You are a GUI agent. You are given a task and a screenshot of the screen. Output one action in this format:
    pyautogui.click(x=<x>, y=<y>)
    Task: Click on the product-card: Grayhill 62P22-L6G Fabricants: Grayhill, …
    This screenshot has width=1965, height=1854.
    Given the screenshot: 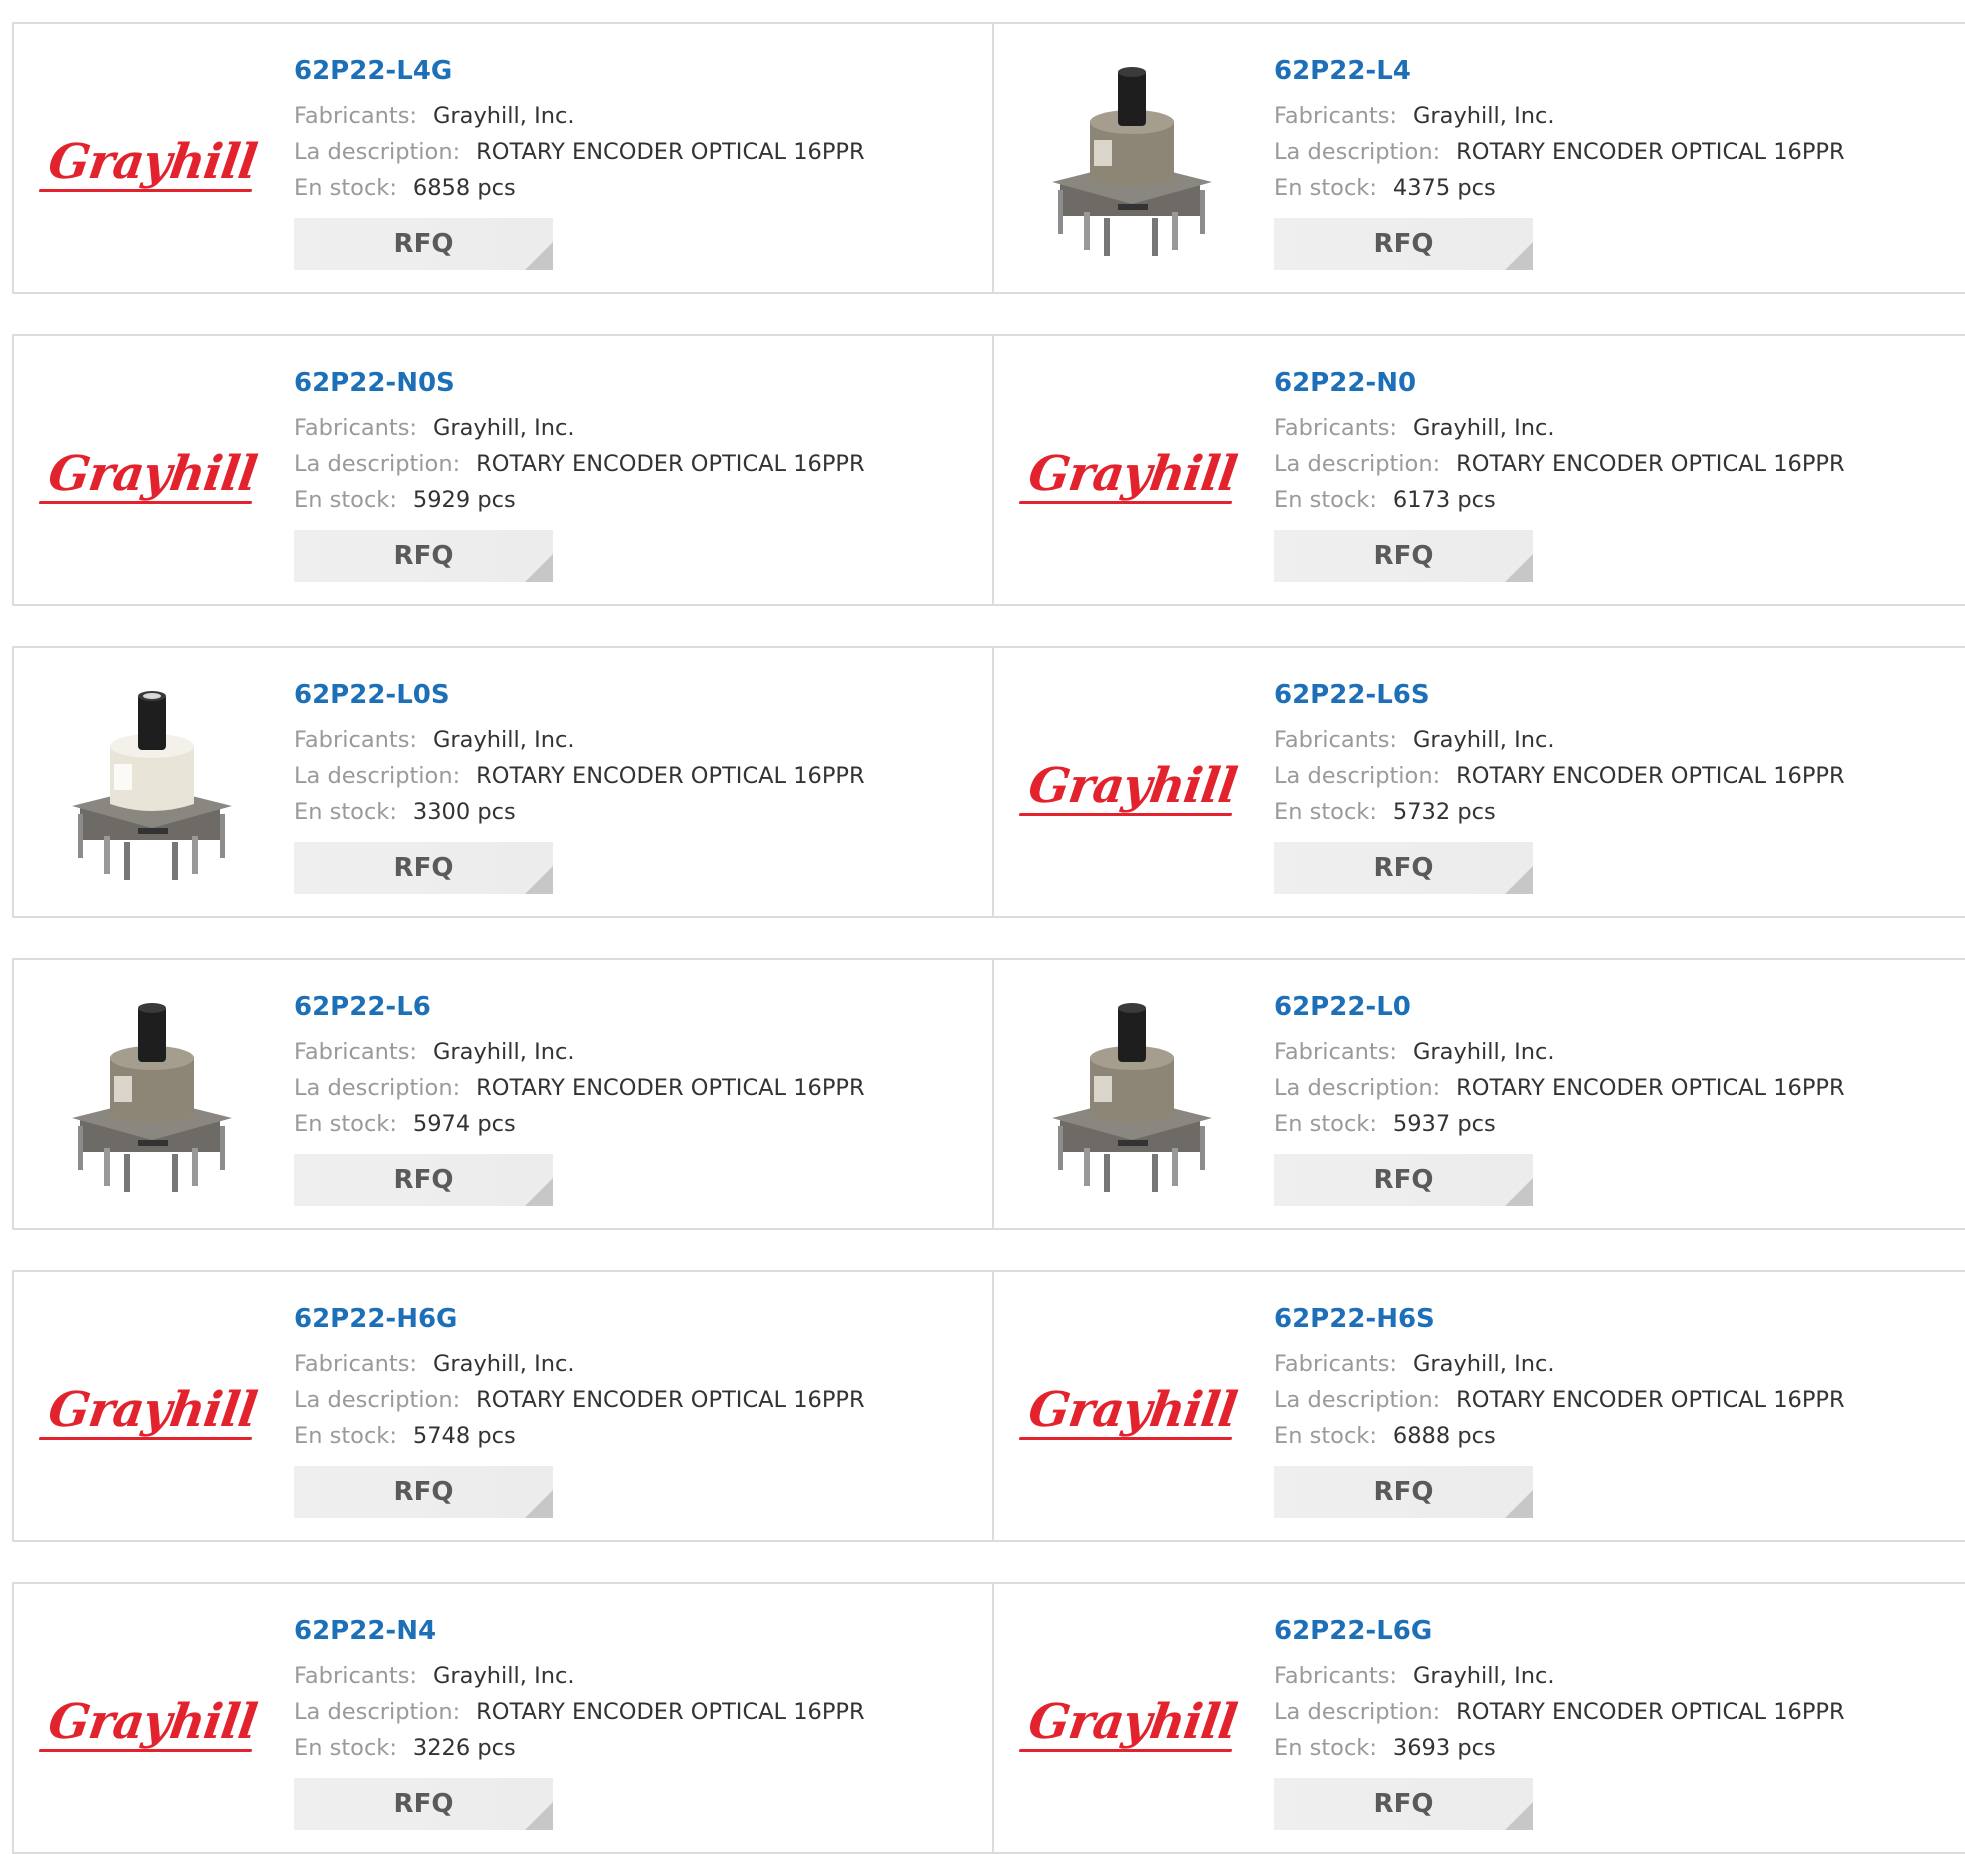 What is the action you would take?
    pyautogui.click(x=1478, y=1718)
    